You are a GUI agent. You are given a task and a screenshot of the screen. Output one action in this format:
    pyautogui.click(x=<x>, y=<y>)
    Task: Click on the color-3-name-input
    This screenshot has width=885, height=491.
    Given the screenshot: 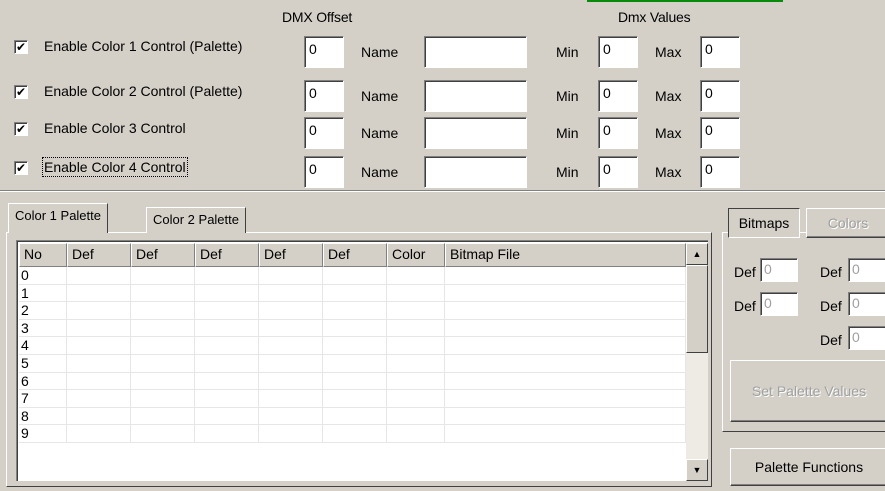 What is the action you would take?
    pyautogui.click(x=475, y=133)
    